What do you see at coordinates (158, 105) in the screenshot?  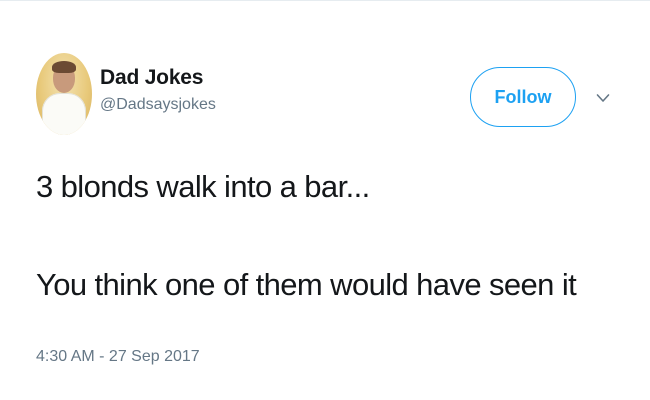 I see `author-handle: @Dadsaysjokes` at bounding box center [158, 105].